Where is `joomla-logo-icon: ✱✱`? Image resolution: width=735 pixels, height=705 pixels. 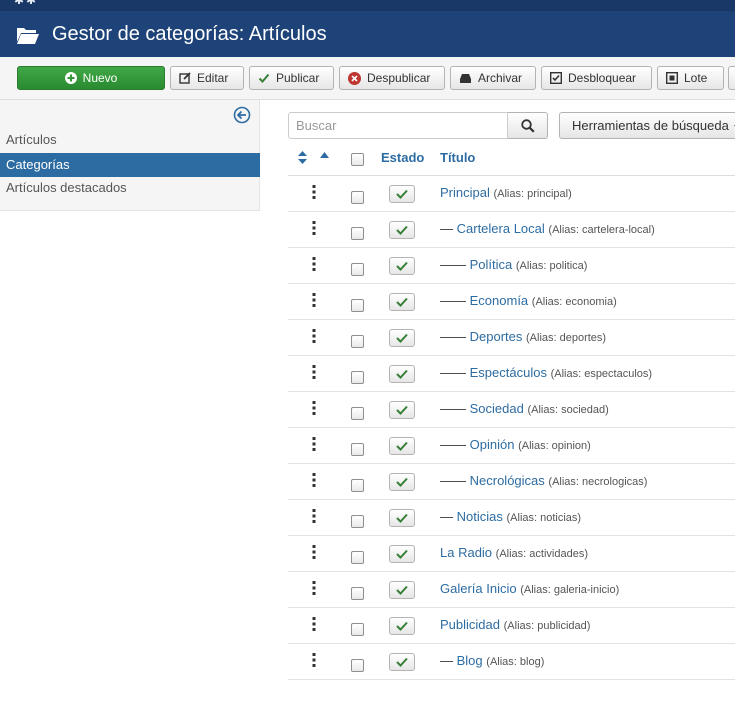
joomla-logo-icon: ✱✱ is located at coordinates (26, 3).